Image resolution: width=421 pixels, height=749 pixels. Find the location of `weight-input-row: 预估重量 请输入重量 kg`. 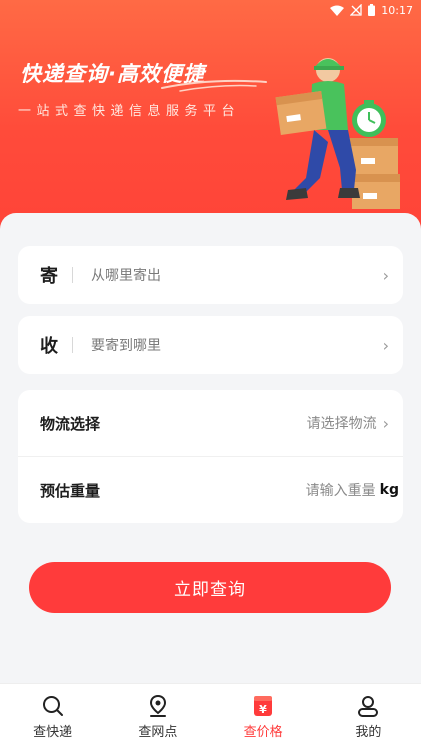

weight-input-row: 预估重量 请输入重量 kg is located at coordinates (210, 490).